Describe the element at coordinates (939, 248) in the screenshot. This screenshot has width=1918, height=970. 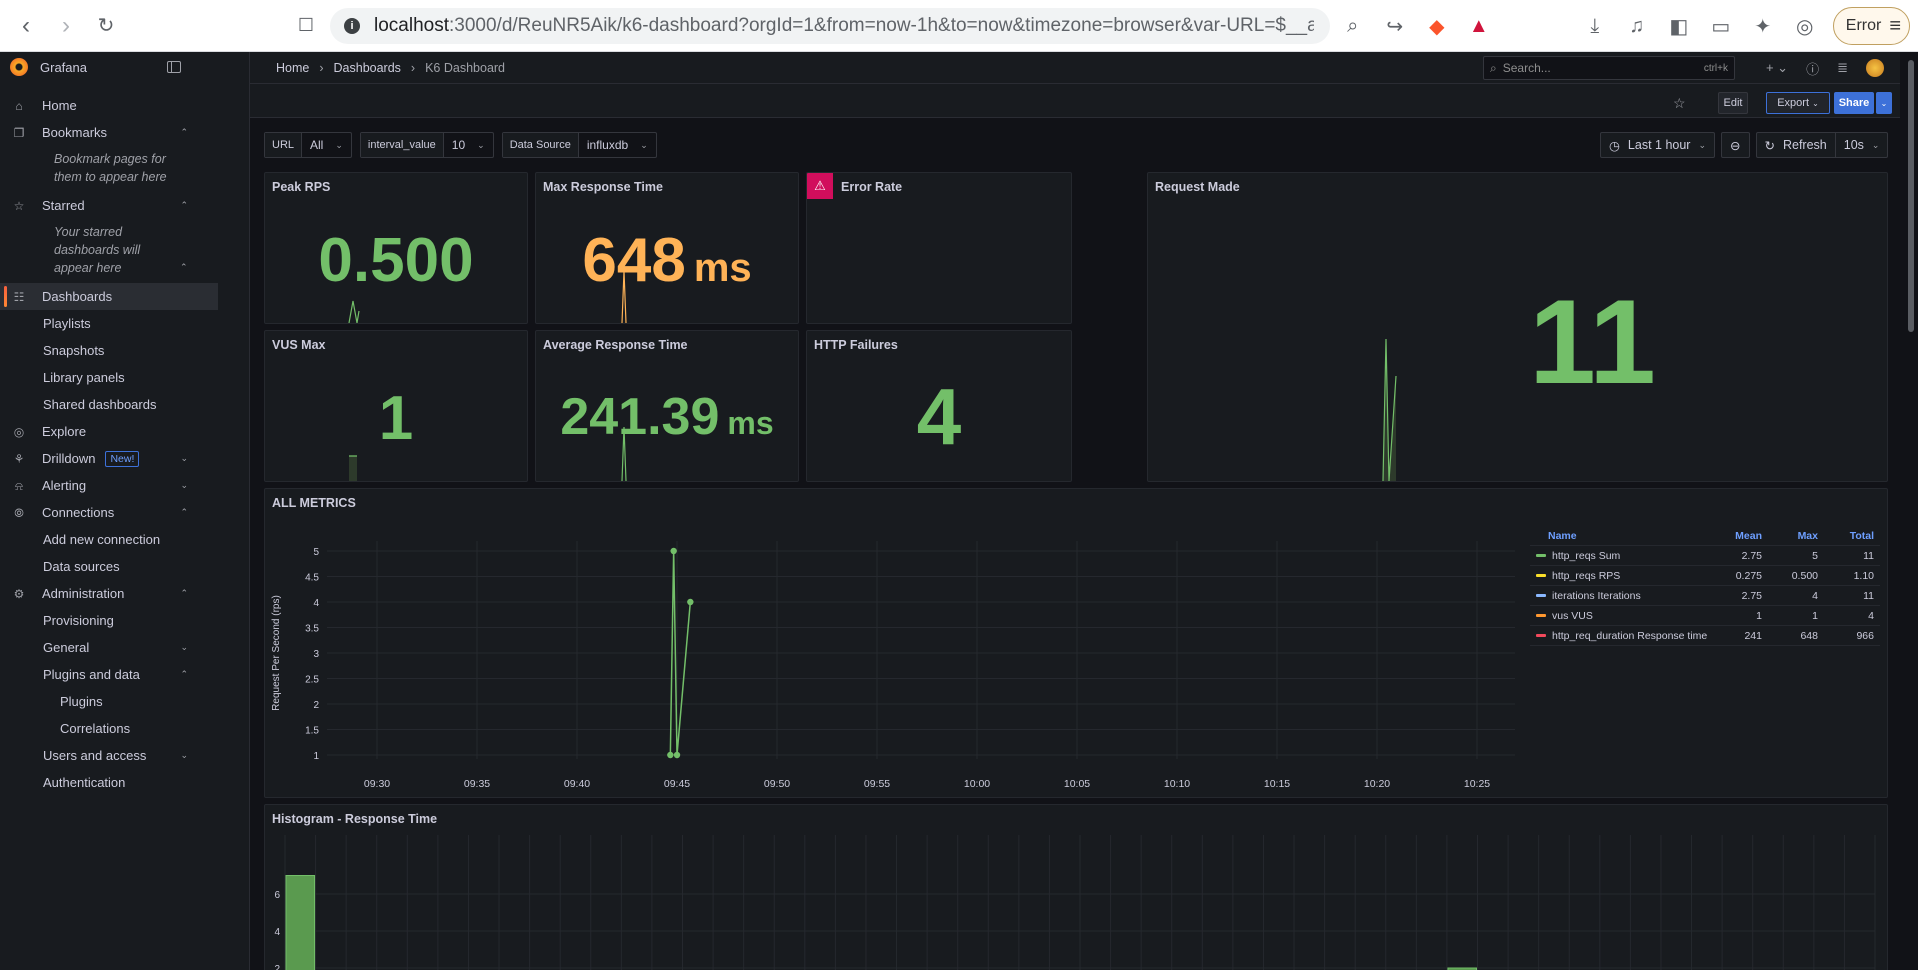
I see `panel-error-rate: ⚠ Error Rate` at that location.